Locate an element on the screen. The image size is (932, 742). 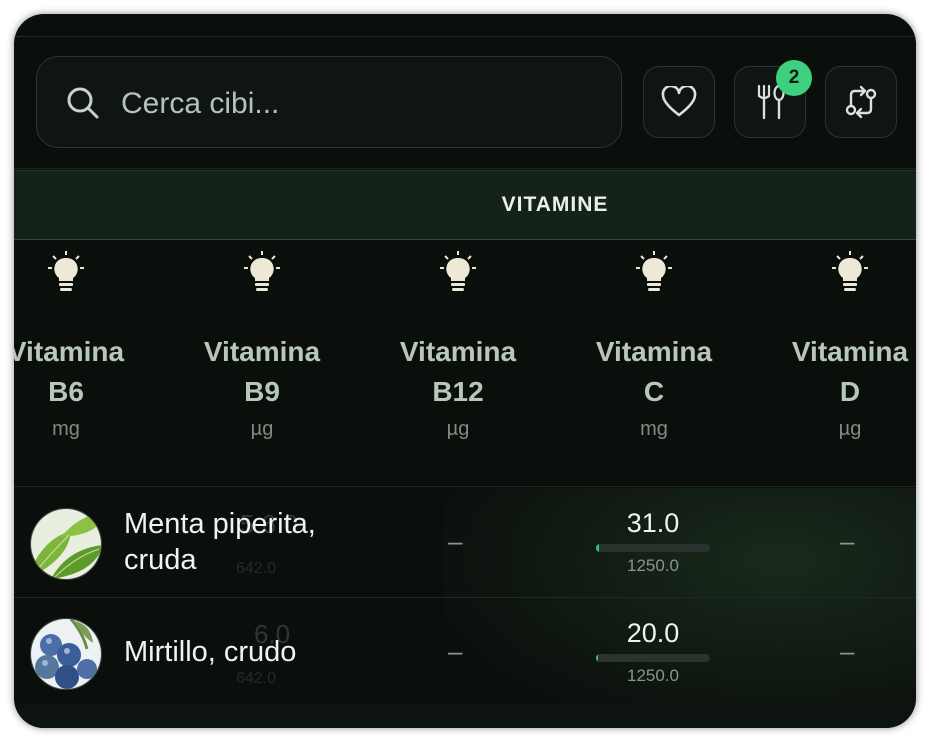
search-icon is located at coordinates (83, 103).